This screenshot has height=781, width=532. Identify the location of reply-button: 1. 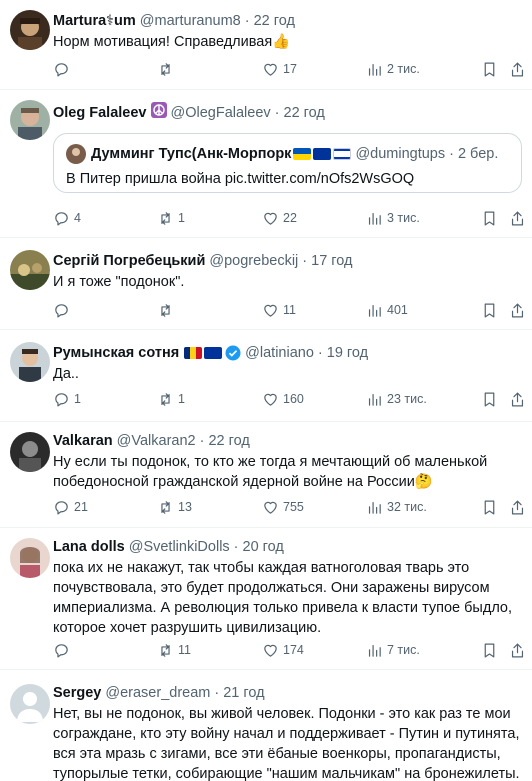
(67, 399).